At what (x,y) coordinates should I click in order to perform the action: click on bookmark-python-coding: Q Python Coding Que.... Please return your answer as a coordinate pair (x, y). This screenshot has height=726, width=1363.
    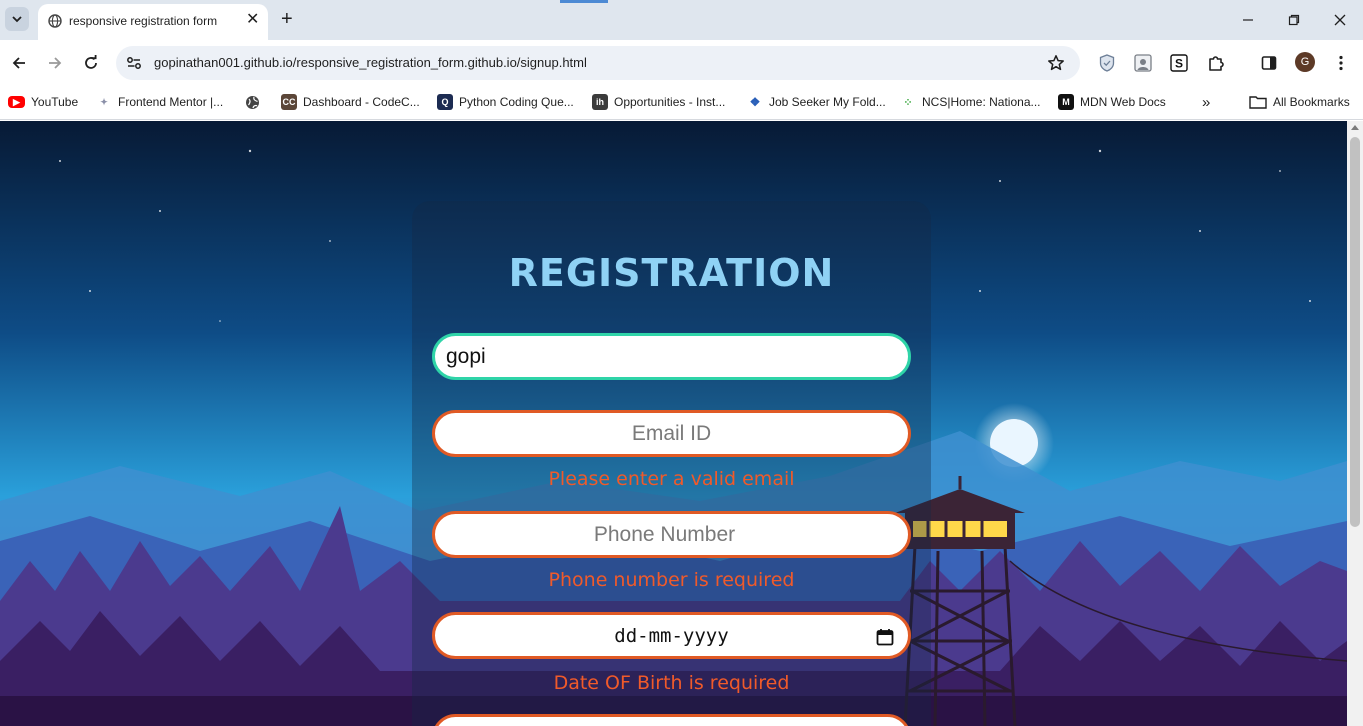
    Looking at the image, I should click on (505, 102).